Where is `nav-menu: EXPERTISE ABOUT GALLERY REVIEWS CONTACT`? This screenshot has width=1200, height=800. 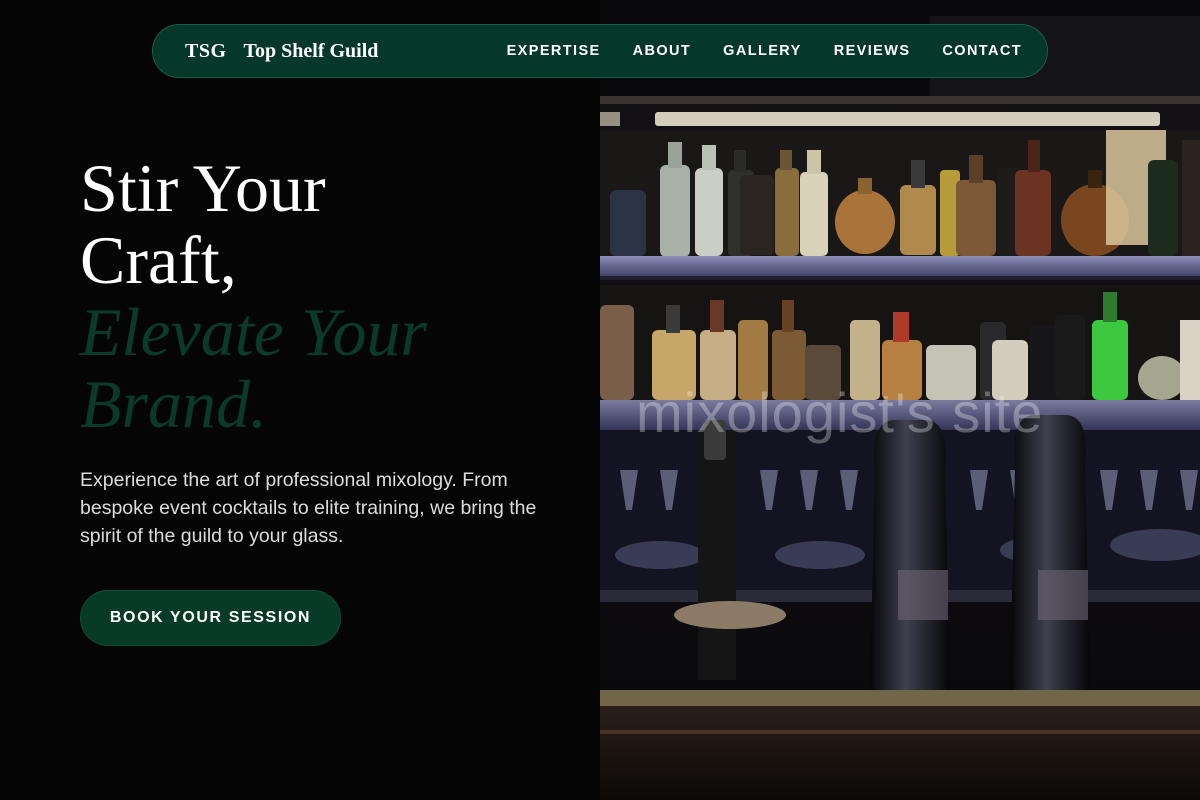
nav-menu: EXPERTISE ABOUT GALLERY REVIEWS CONTACT is located at coordinates (748, 51).